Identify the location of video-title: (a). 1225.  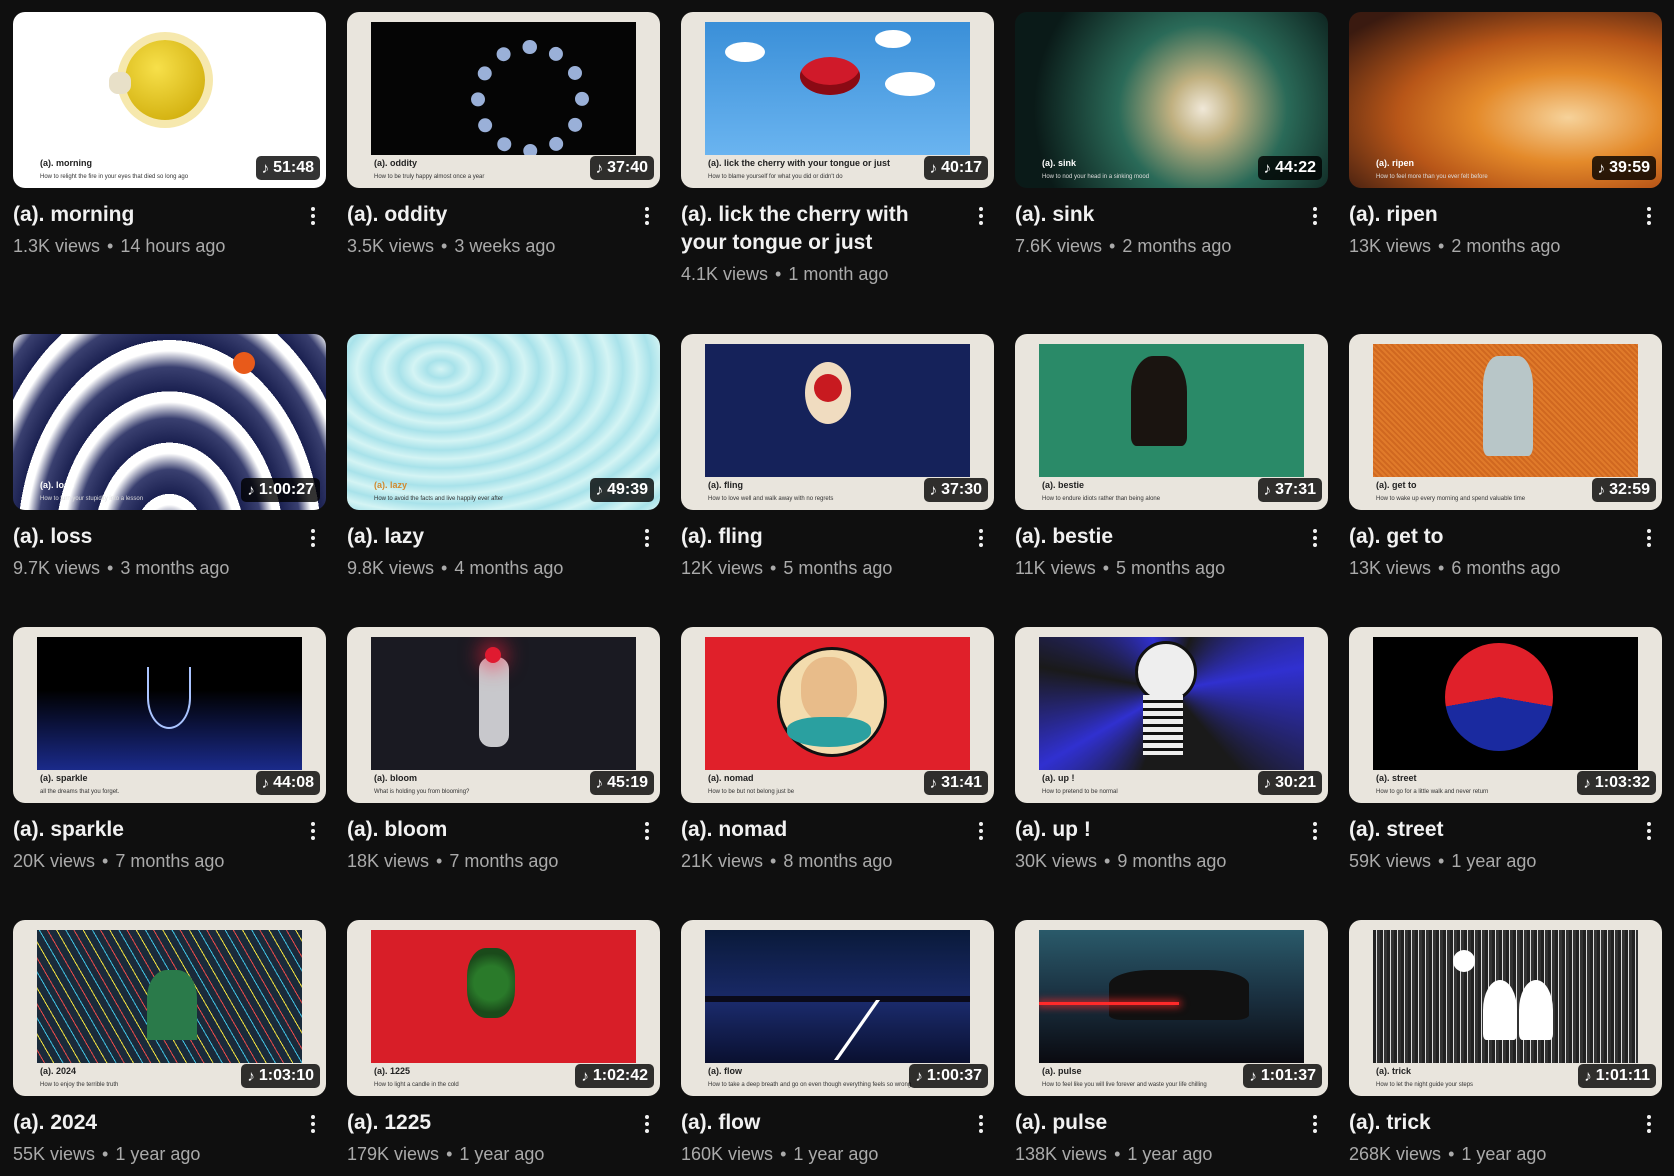
(485, 1123).